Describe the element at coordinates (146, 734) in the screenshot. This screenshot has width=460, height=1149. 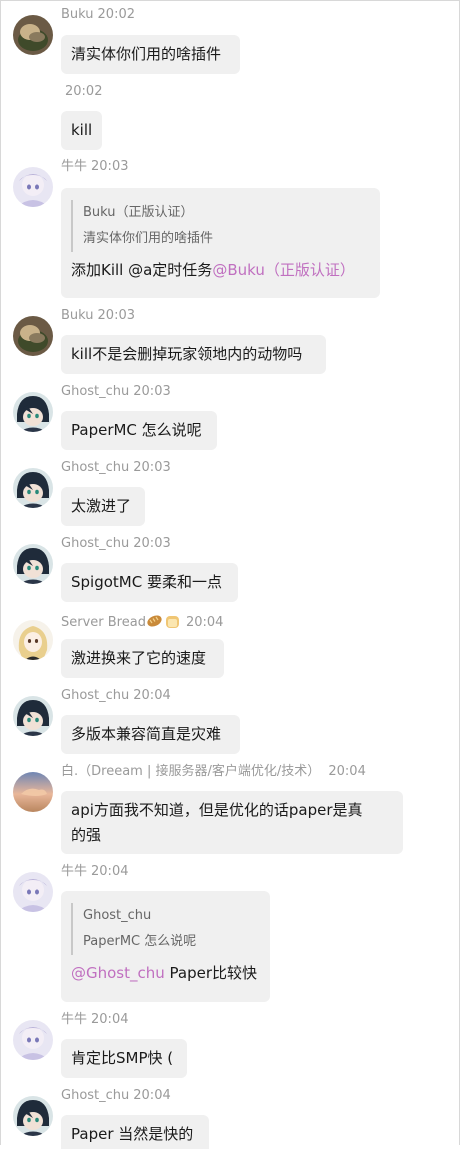
I see `message-text: 多版本兼容简直是灾难` at that location.